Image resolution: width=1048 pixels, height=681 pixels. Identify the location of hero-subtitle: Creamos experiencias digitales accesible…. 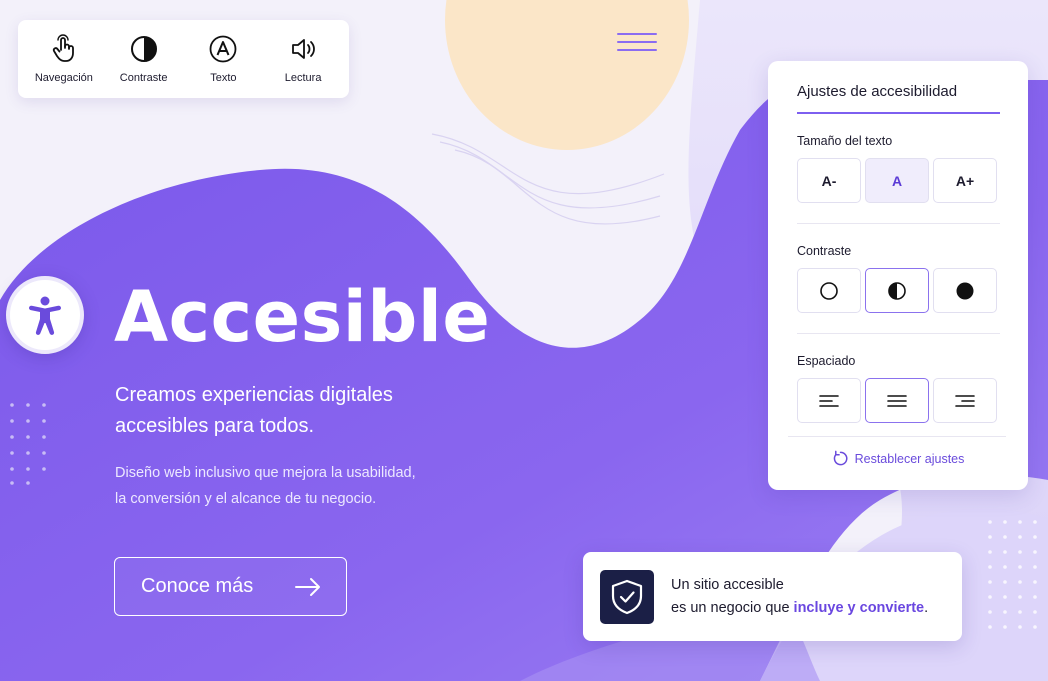
(305, 411).